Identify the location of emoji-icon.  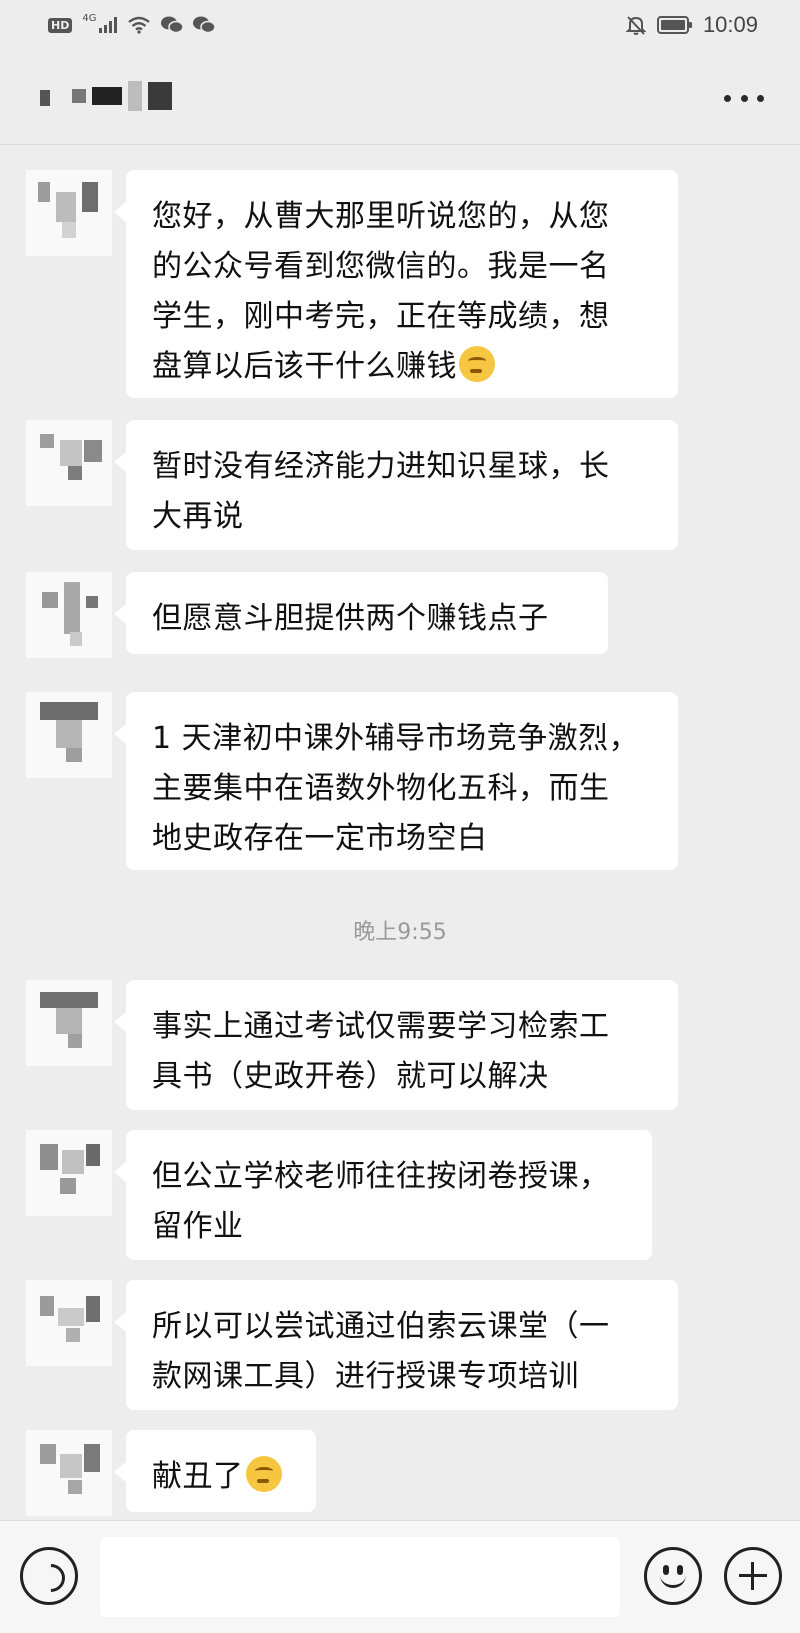
(673, 1576).